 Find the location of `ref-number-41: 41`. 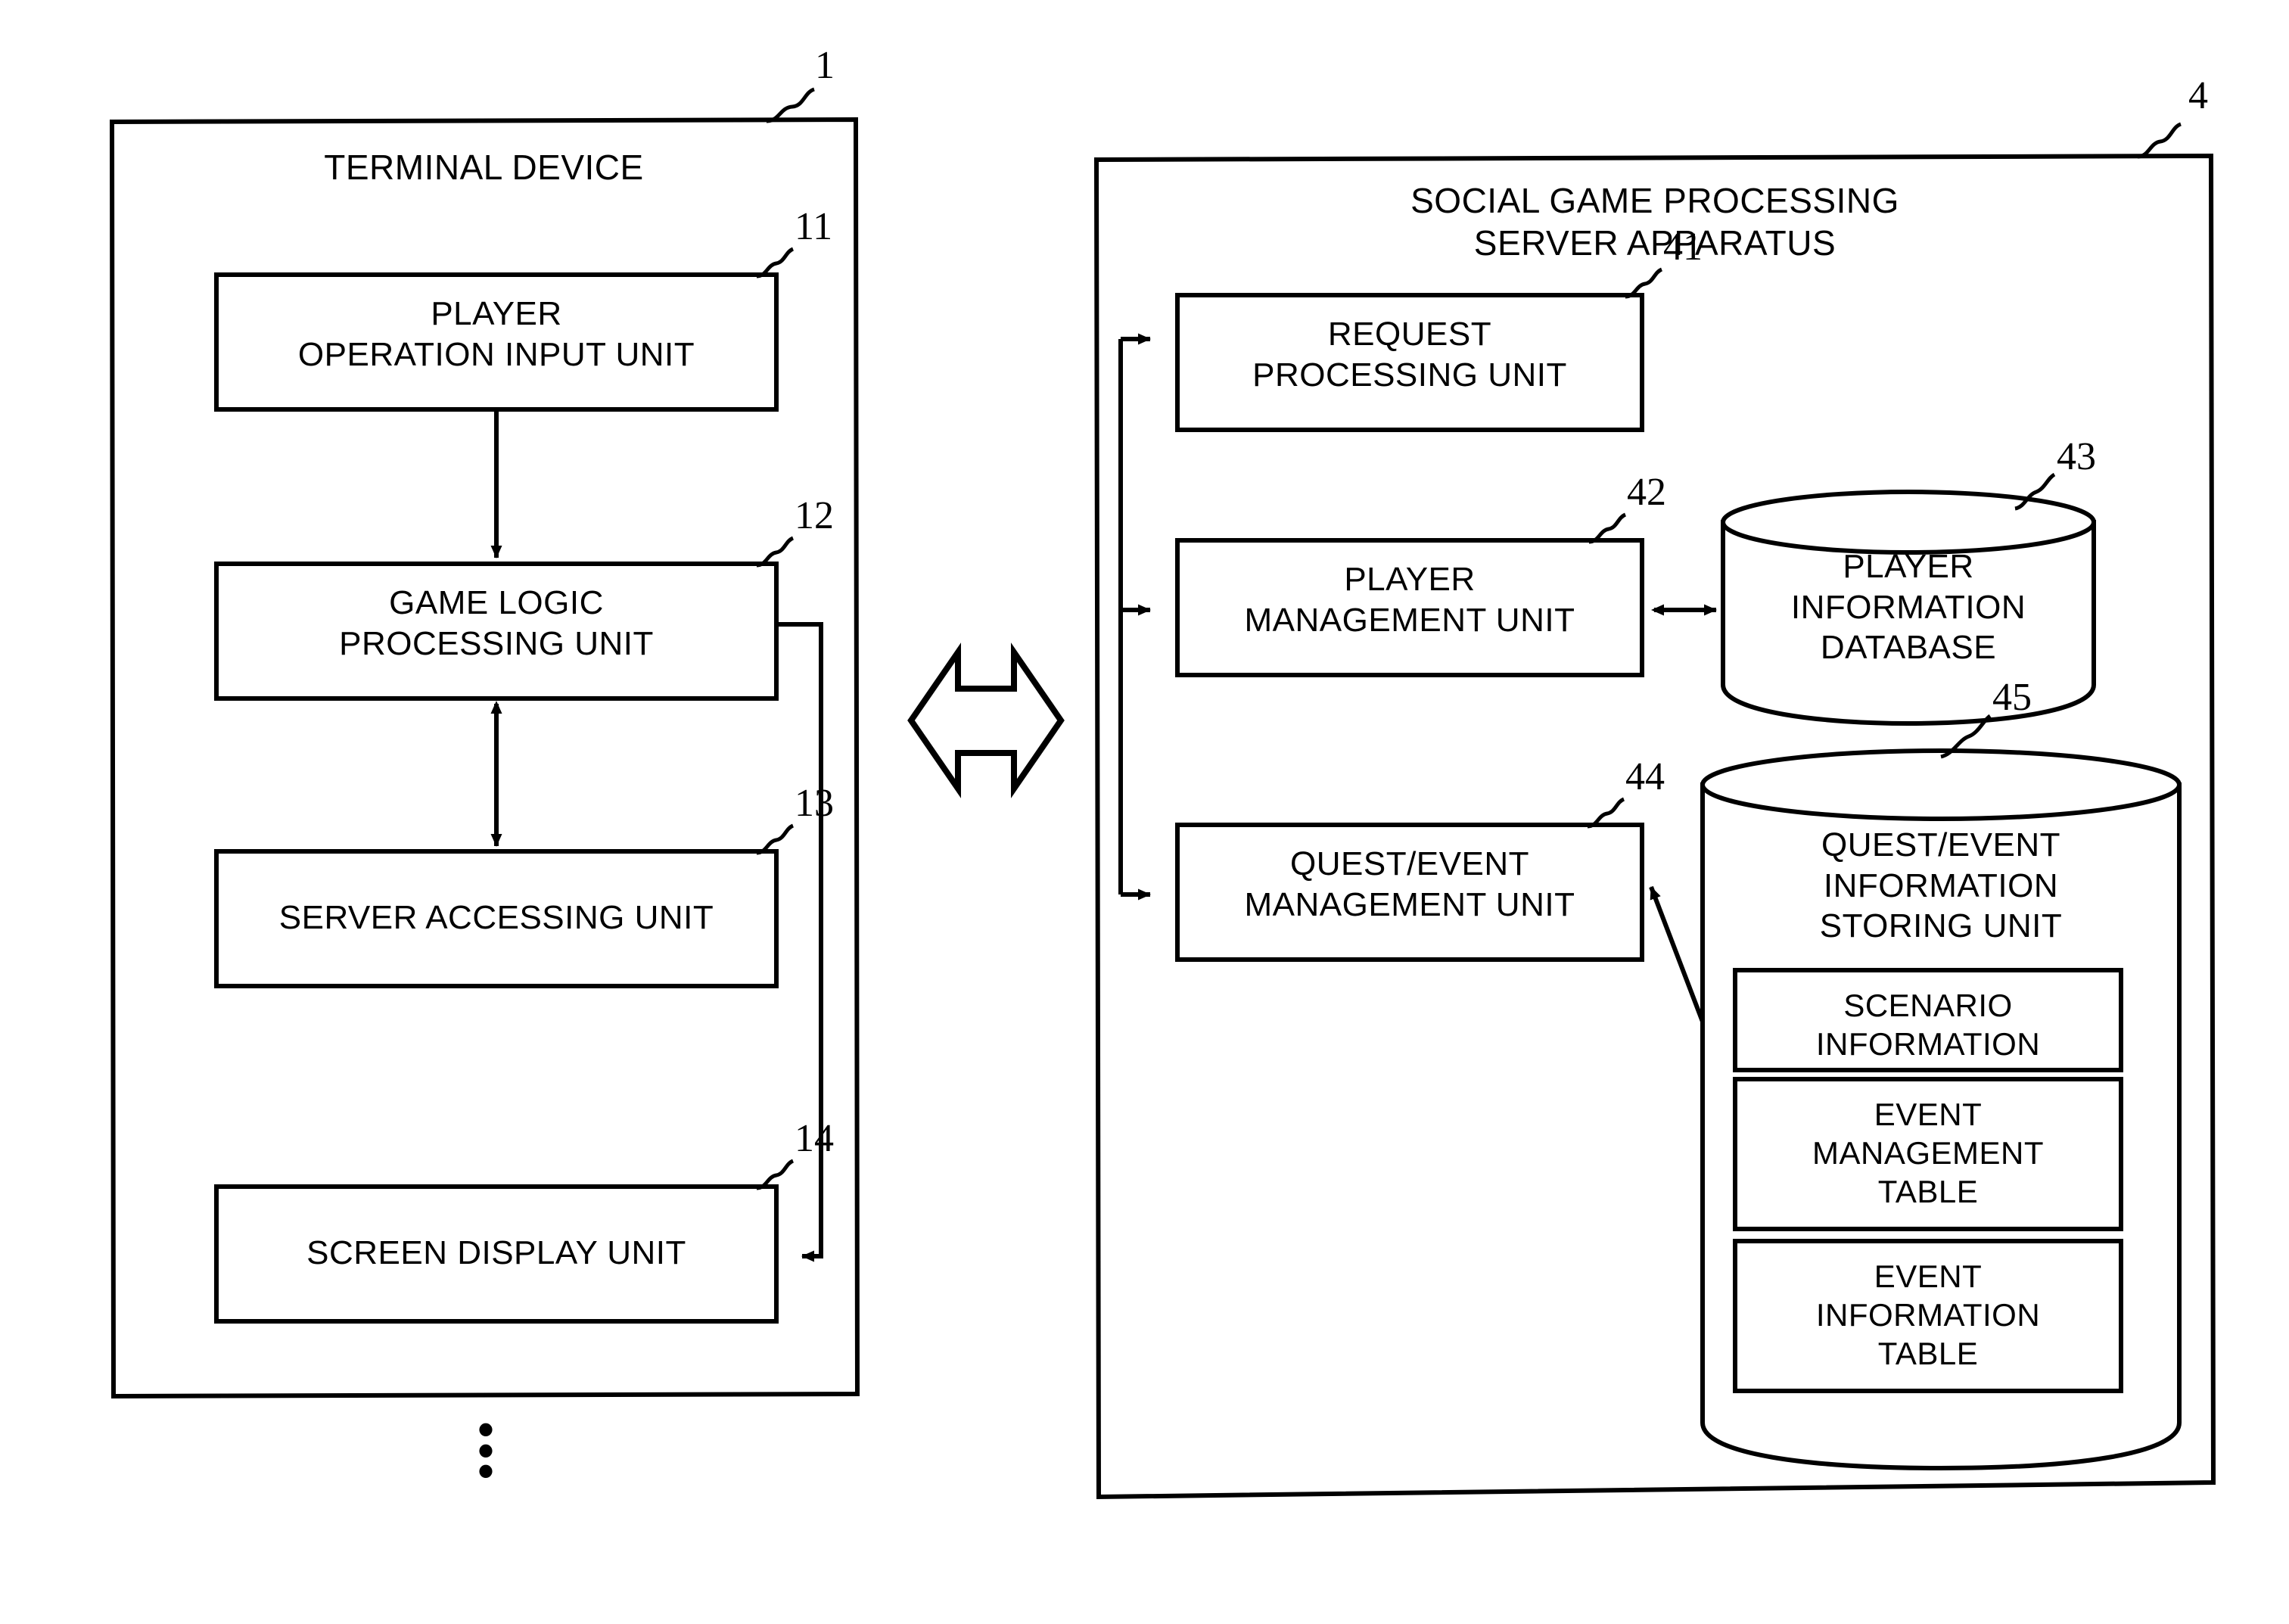

ref-number-41: 41 is located at coordinates (1683, 248).